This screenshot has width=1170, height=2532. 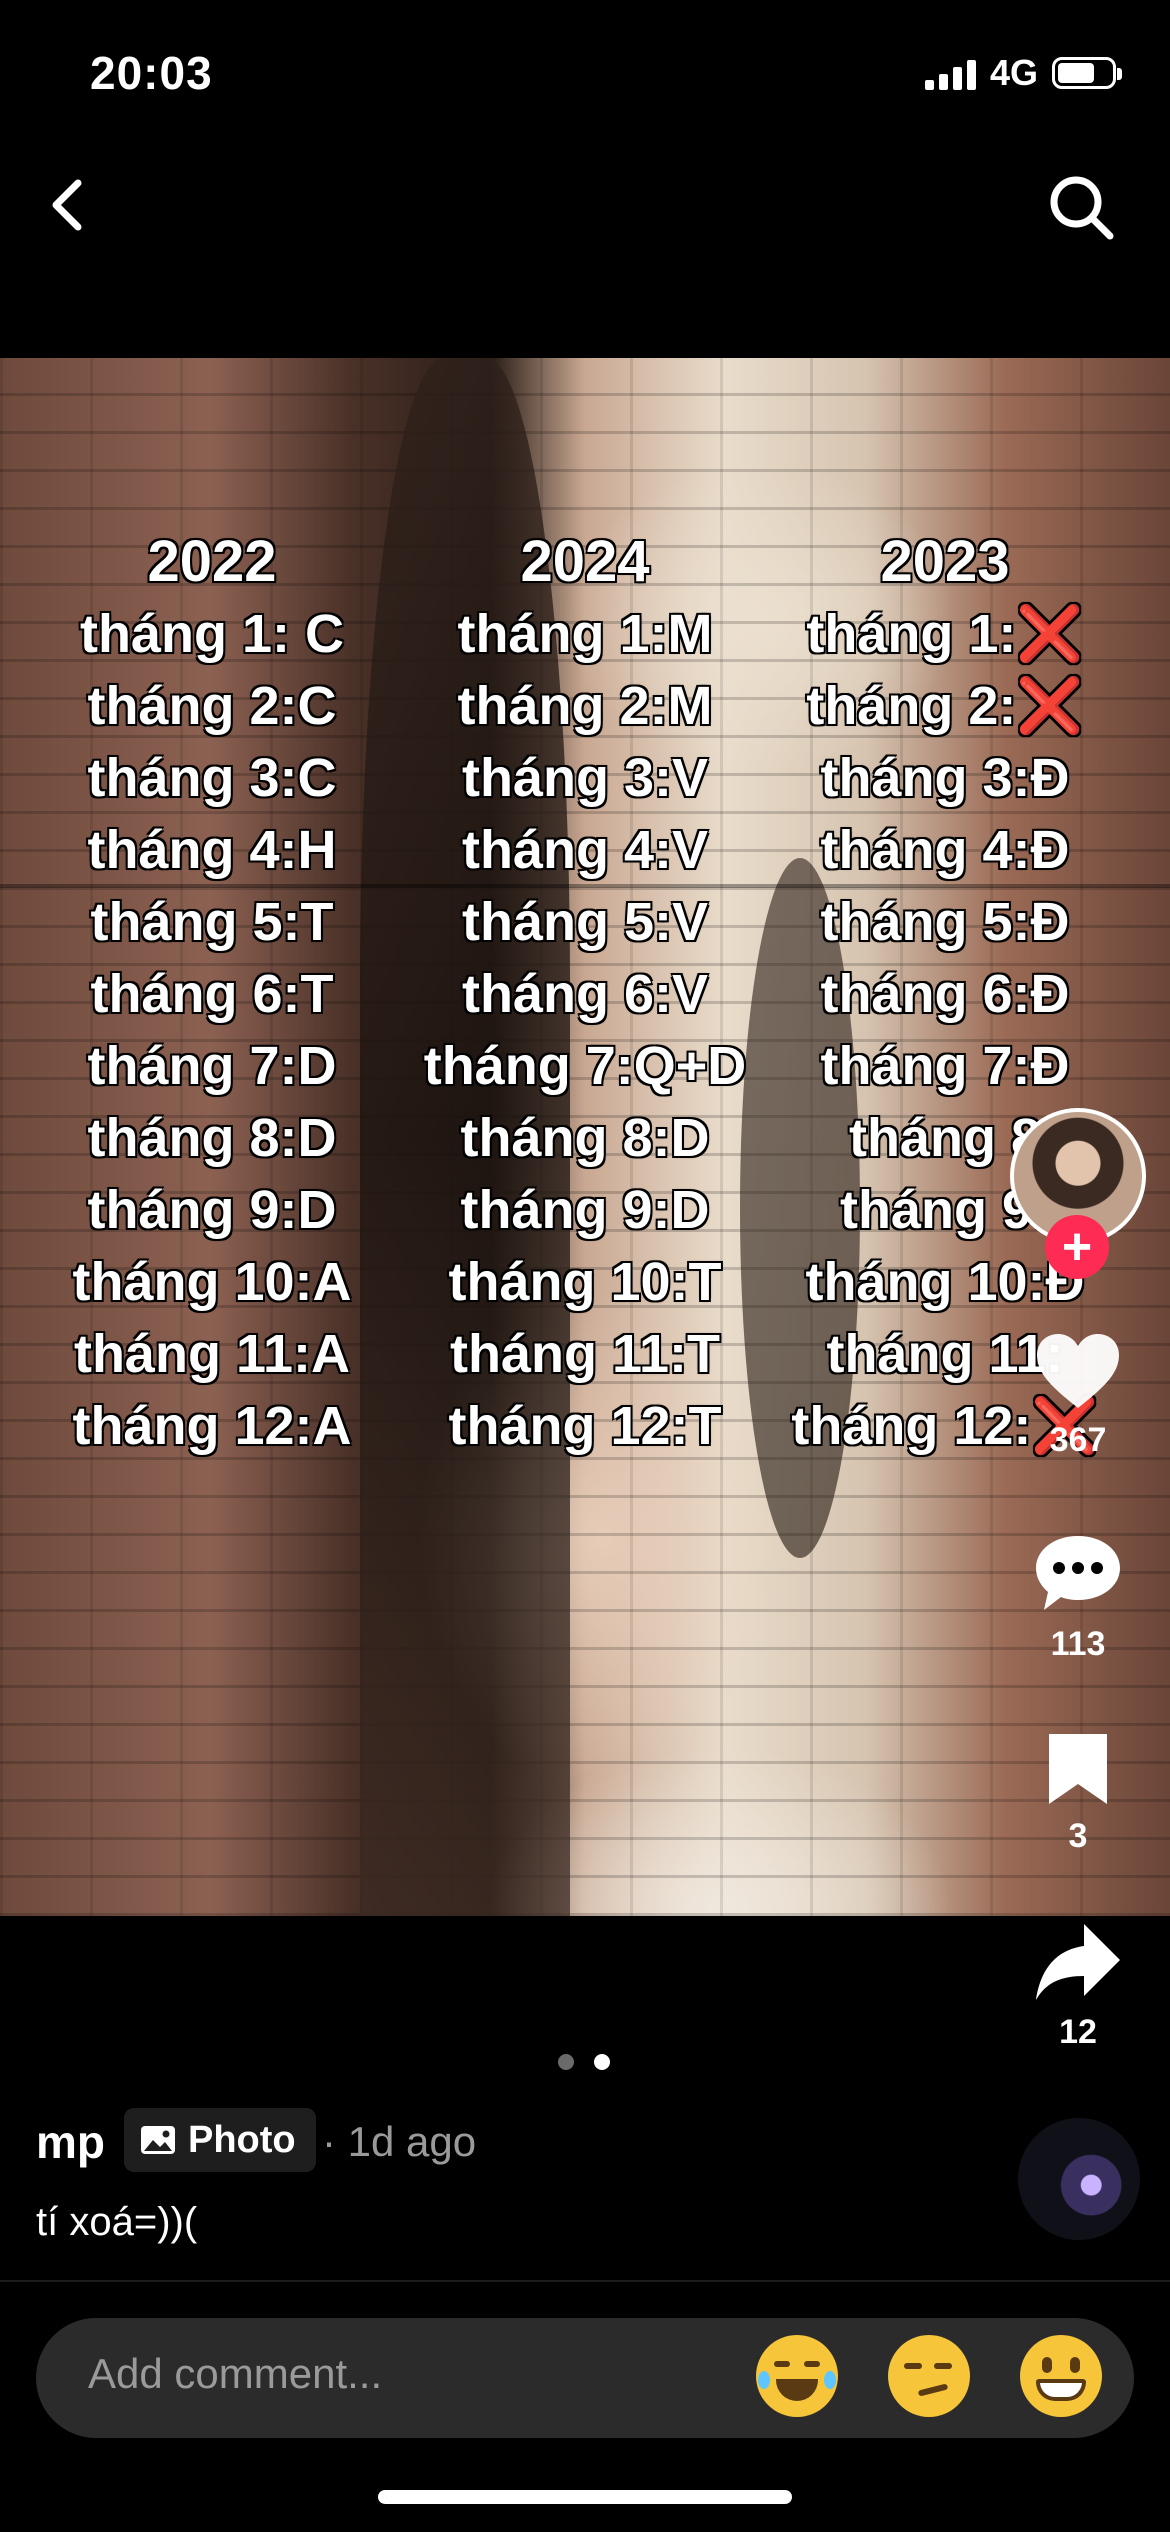 I want to click on month-line: tháng 3:V, so click(x=584, y=778).